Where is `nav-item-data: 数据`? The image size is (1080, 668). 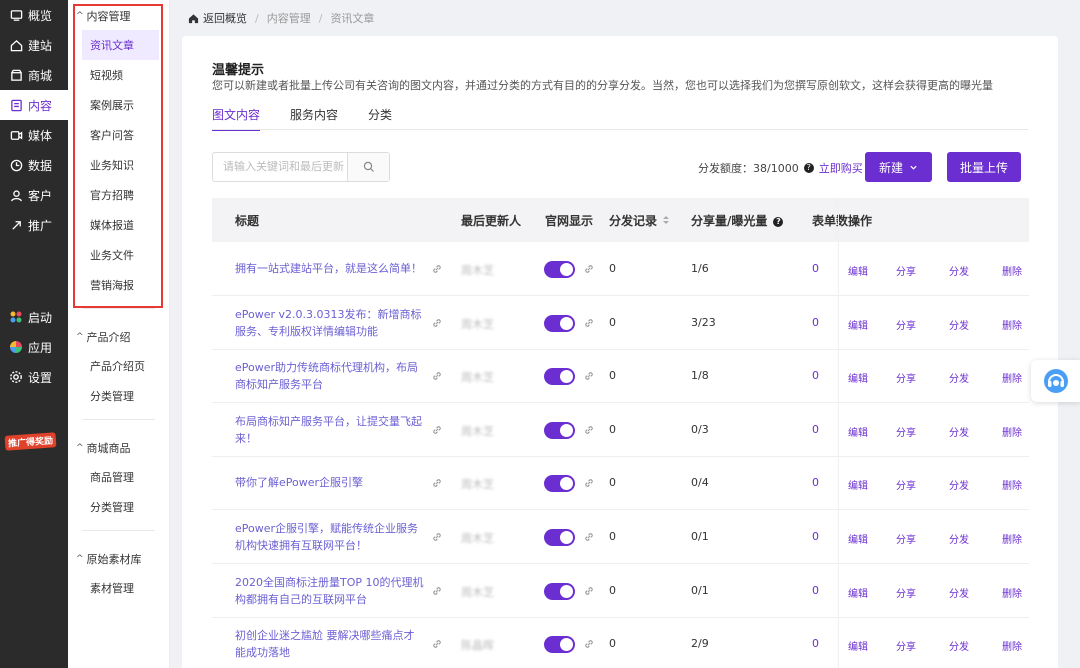 nav-item-data: 数据 is located at coordinates (34, 165).